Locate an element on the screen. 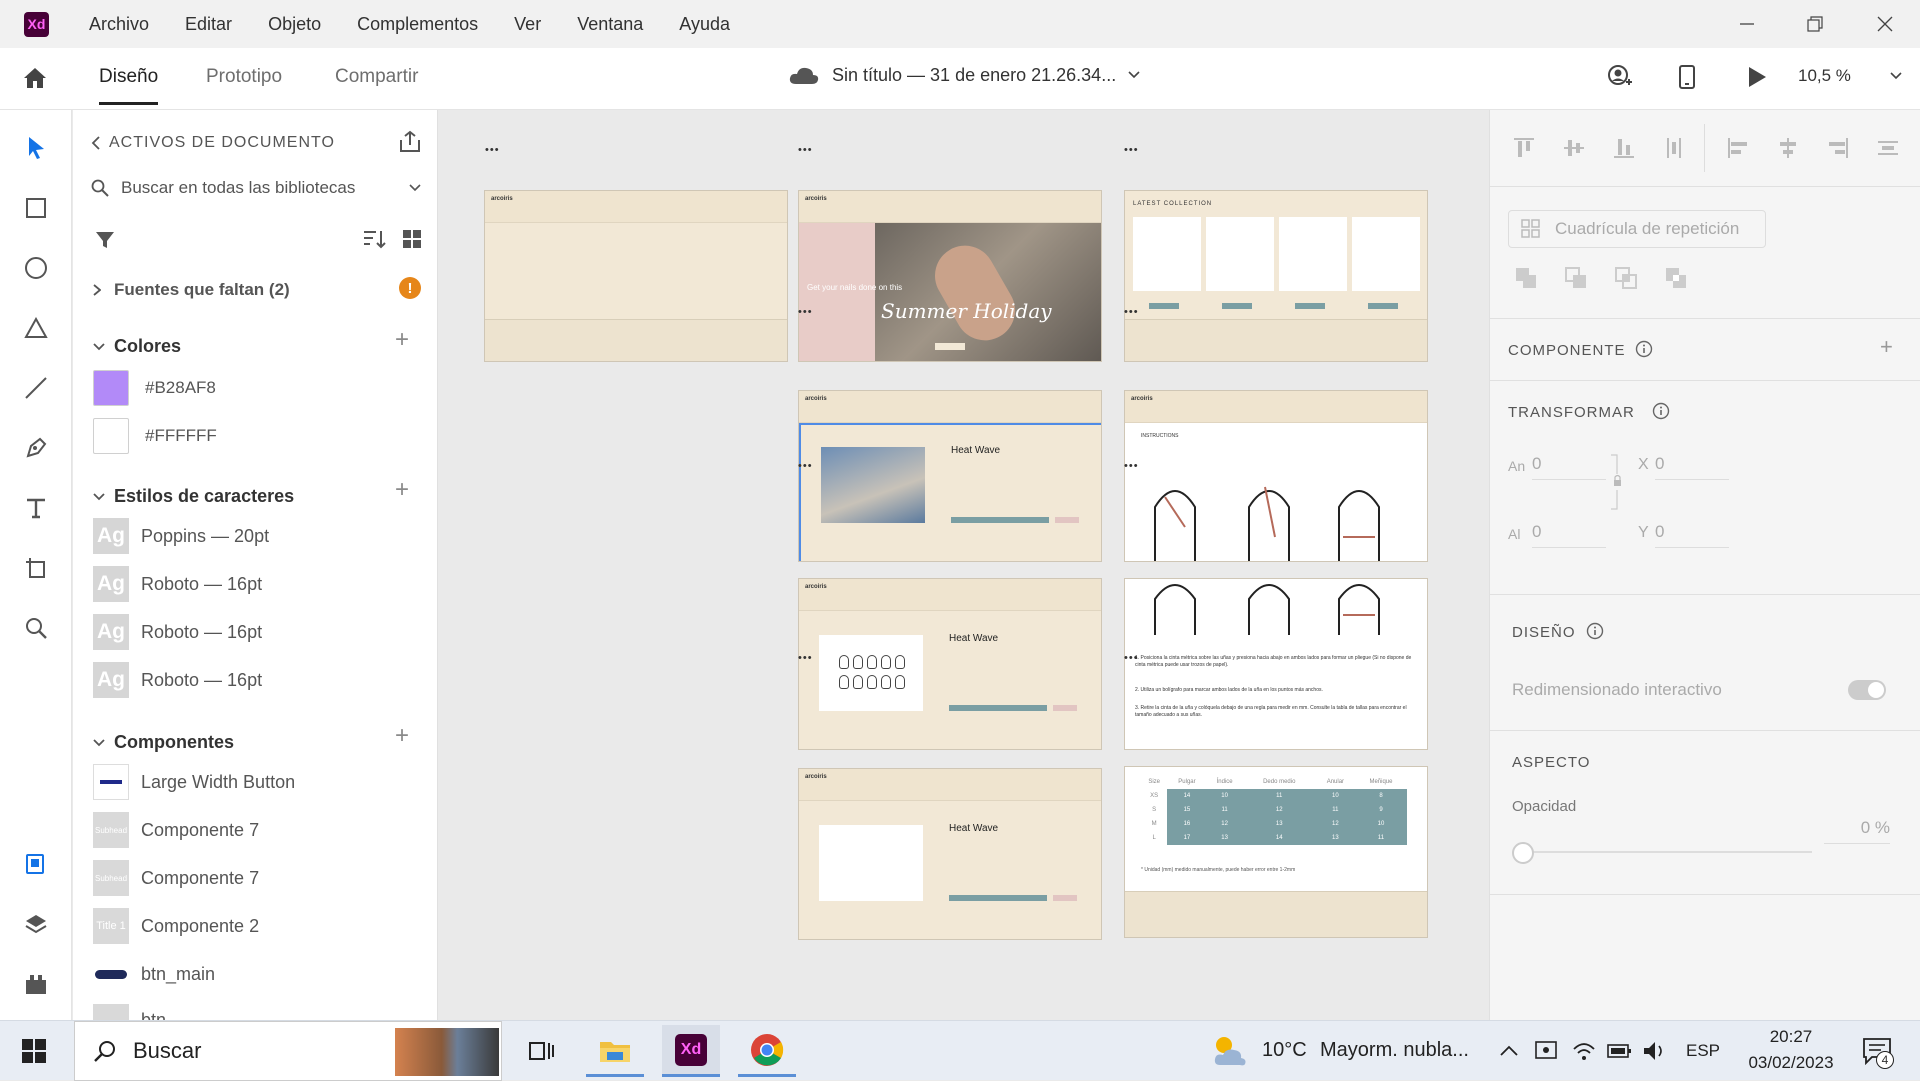 Image resolution: width=1920 pixels, height=1081 pixels. search-input: Buscar en todas las bibliotecas is located at coordinates (265, 188).